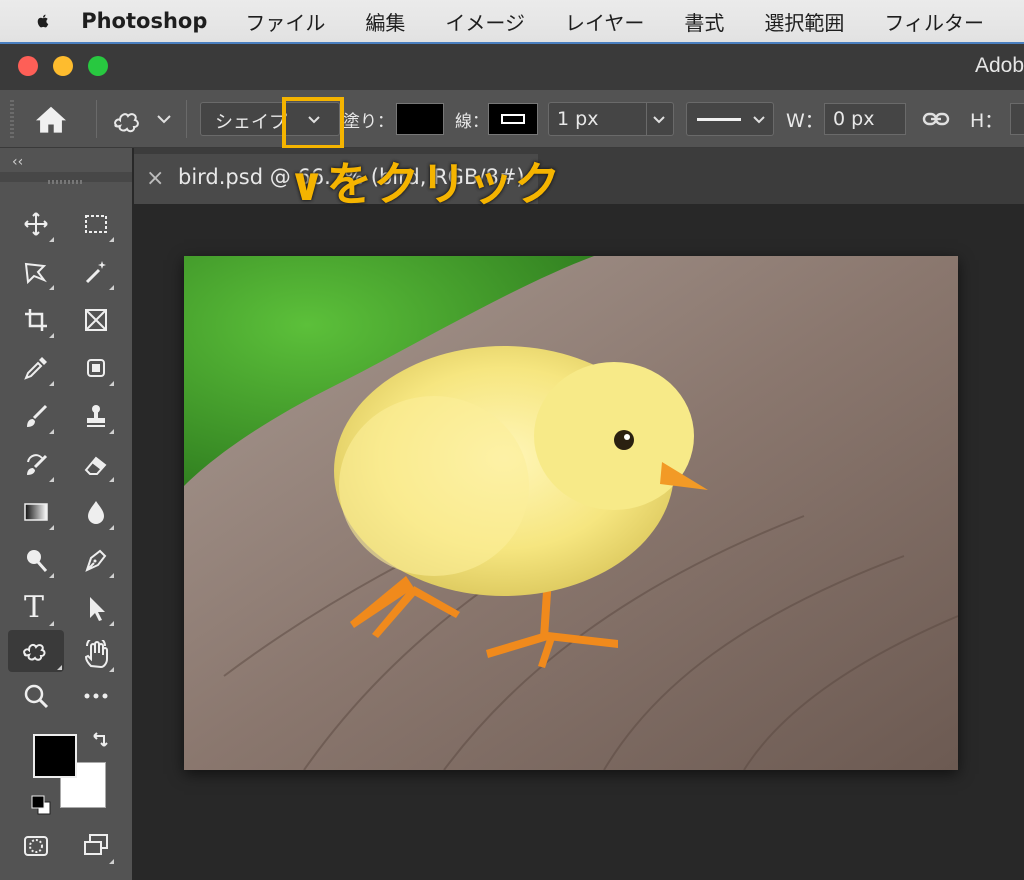 Image resolution: width=1024 pixels, height=880 pixels. What do you see at coordinates (96, 273) in the screenshot?
I see `magic-wand-icon` at bounding box center [96, 273].